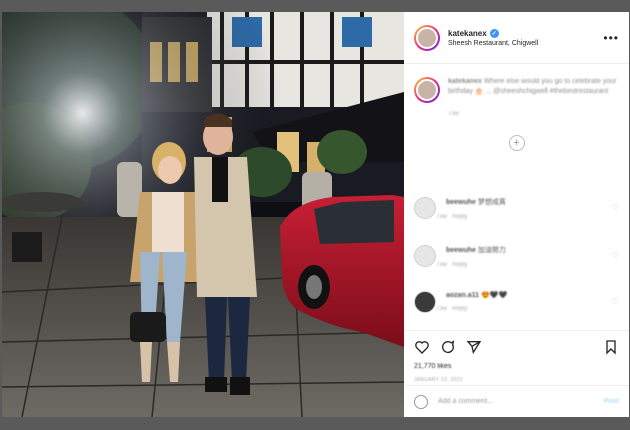 Image resolution: width=630 pixels, height=430 pixels. I want to click on post-comment-button: Post, so click(611, 401).